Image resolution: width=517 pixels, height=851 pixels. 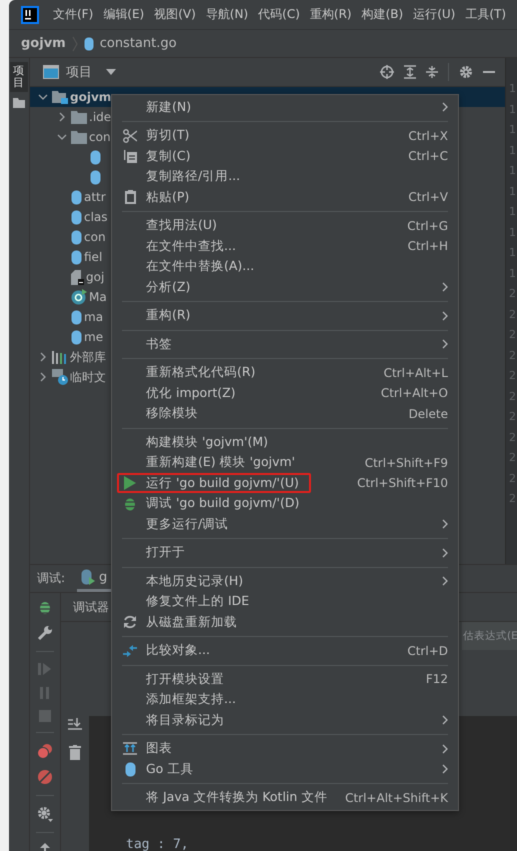 What do you see at coordinates (406, 463) in the screenshot?
I see `shortcut-label: Ctrl+Shift+F9` at bounding box center [406, 463].